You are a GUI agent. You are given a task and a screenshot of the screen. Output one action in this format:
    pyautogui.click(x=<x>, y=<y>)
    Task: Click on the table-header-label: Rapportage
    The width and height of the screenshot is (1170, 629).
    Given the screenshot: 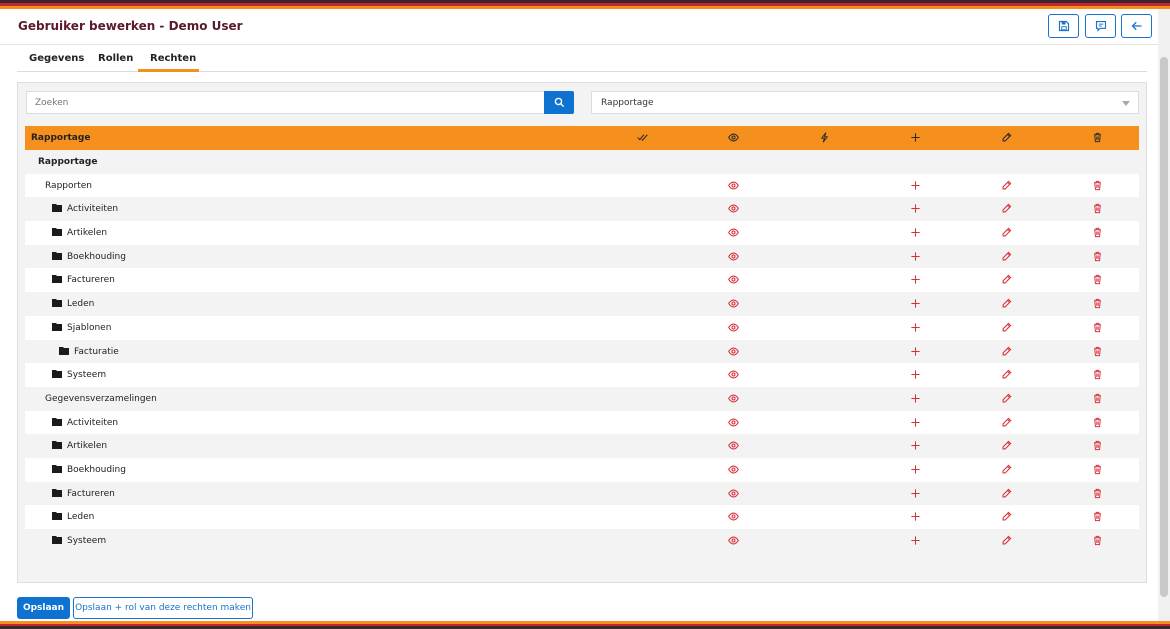 What is the action you would take?
    pyautogui.click(x=61, y=138)
    